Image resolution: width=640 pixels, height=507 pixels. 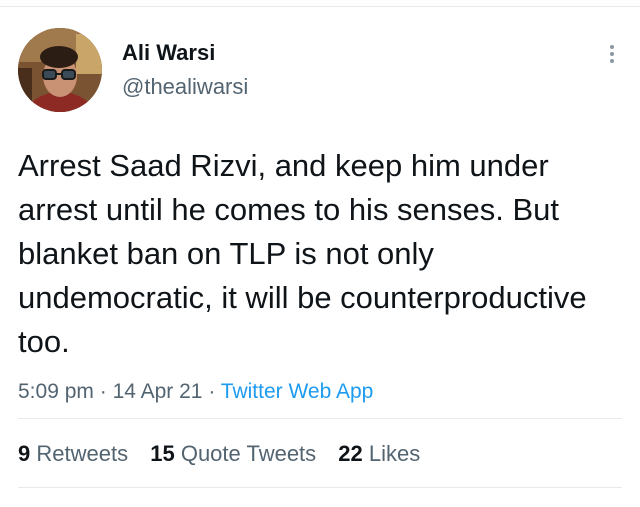 I want to click on author-names: Ali Warsi @thealiwarsi, so click(x=185, y=71).